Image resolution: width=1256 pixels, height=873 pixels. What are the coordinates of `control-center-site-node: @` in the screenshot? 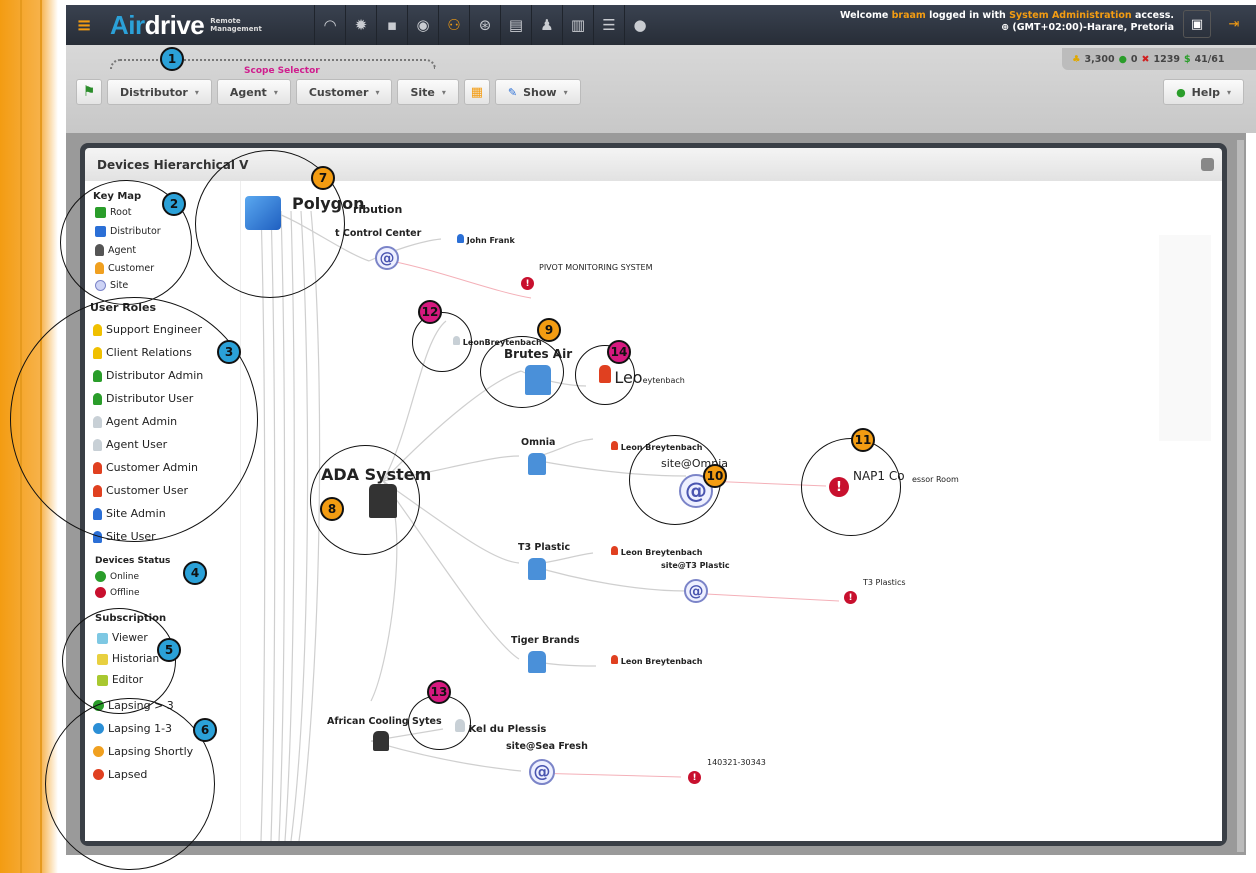 It's located at (387, 258).